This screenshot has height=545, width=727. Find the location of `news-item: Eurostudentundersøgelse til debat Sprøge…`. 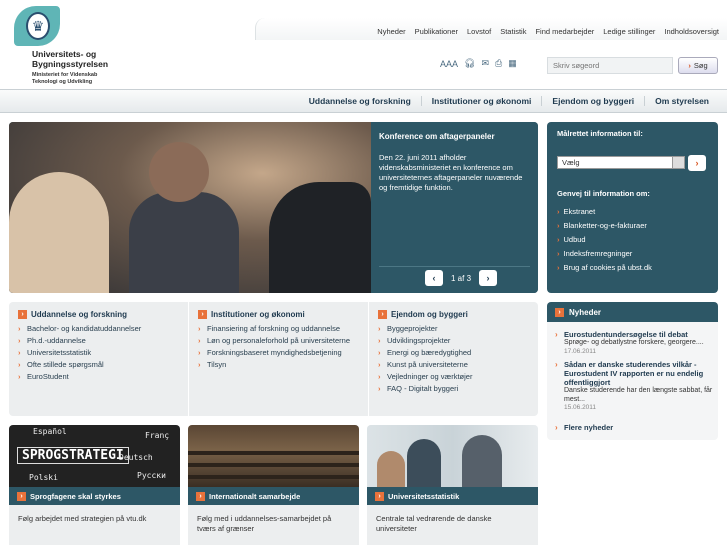

news-item: Eurostudentundersøgelse til debat Sprøge… is located at coordinates (634, 342).